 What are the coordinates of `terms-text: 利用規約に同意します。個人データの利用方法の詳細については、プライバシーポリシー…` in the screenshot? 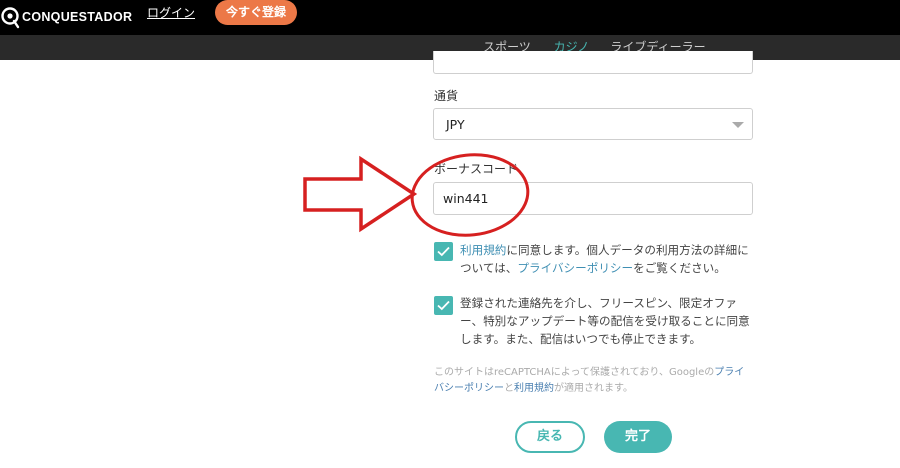 It's located at (606, 259).